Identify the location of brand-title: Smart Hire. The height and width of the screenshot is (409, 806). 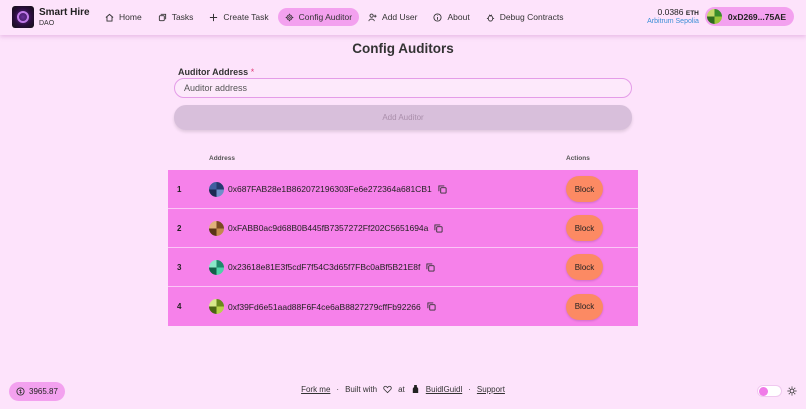
(64, 12).